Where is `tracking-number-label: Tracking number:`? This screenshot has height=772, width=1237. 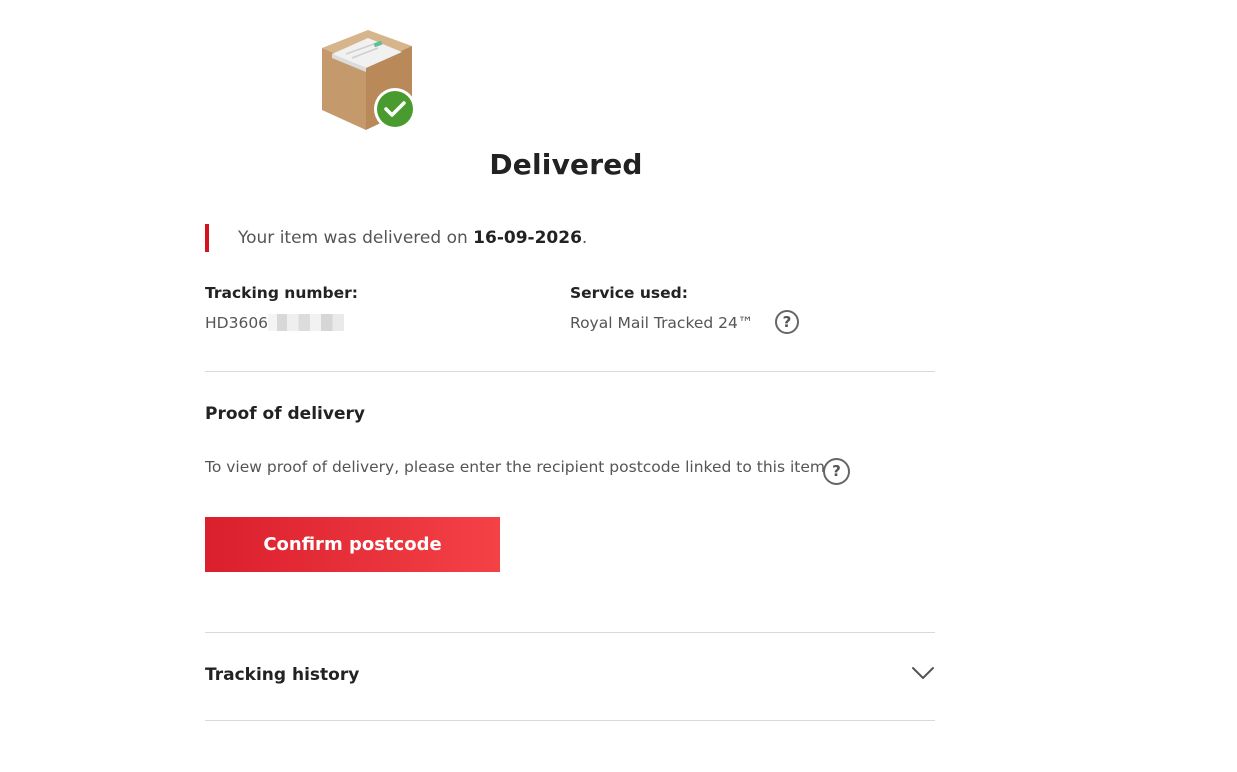 tracking-number-label: Tracking number: is located at coordinates (281, 293).